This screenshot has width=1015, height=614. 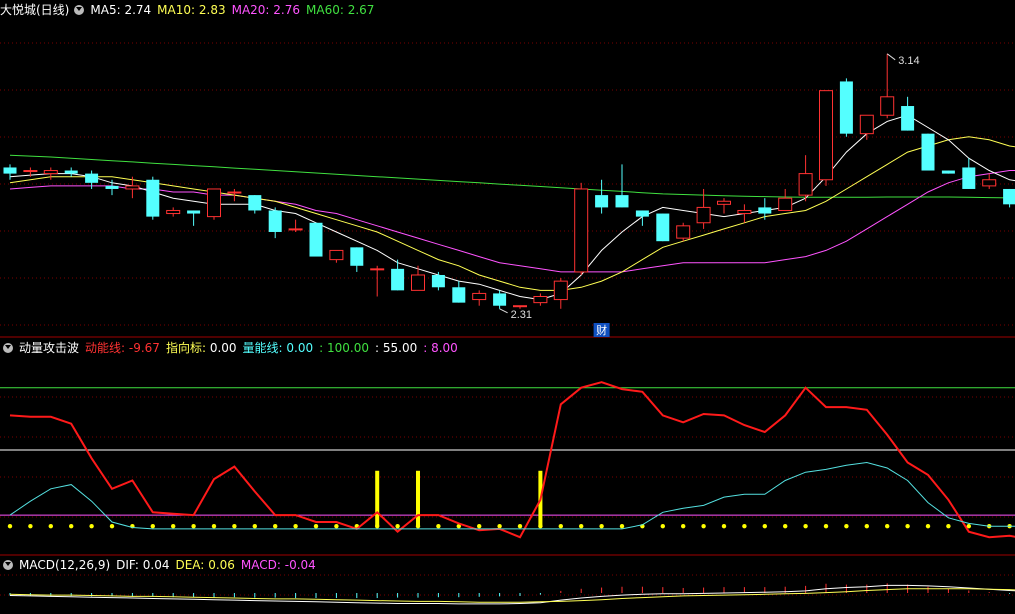 I want to click on dea-legend: DEA: 0.06, so click(x=205, y=565).